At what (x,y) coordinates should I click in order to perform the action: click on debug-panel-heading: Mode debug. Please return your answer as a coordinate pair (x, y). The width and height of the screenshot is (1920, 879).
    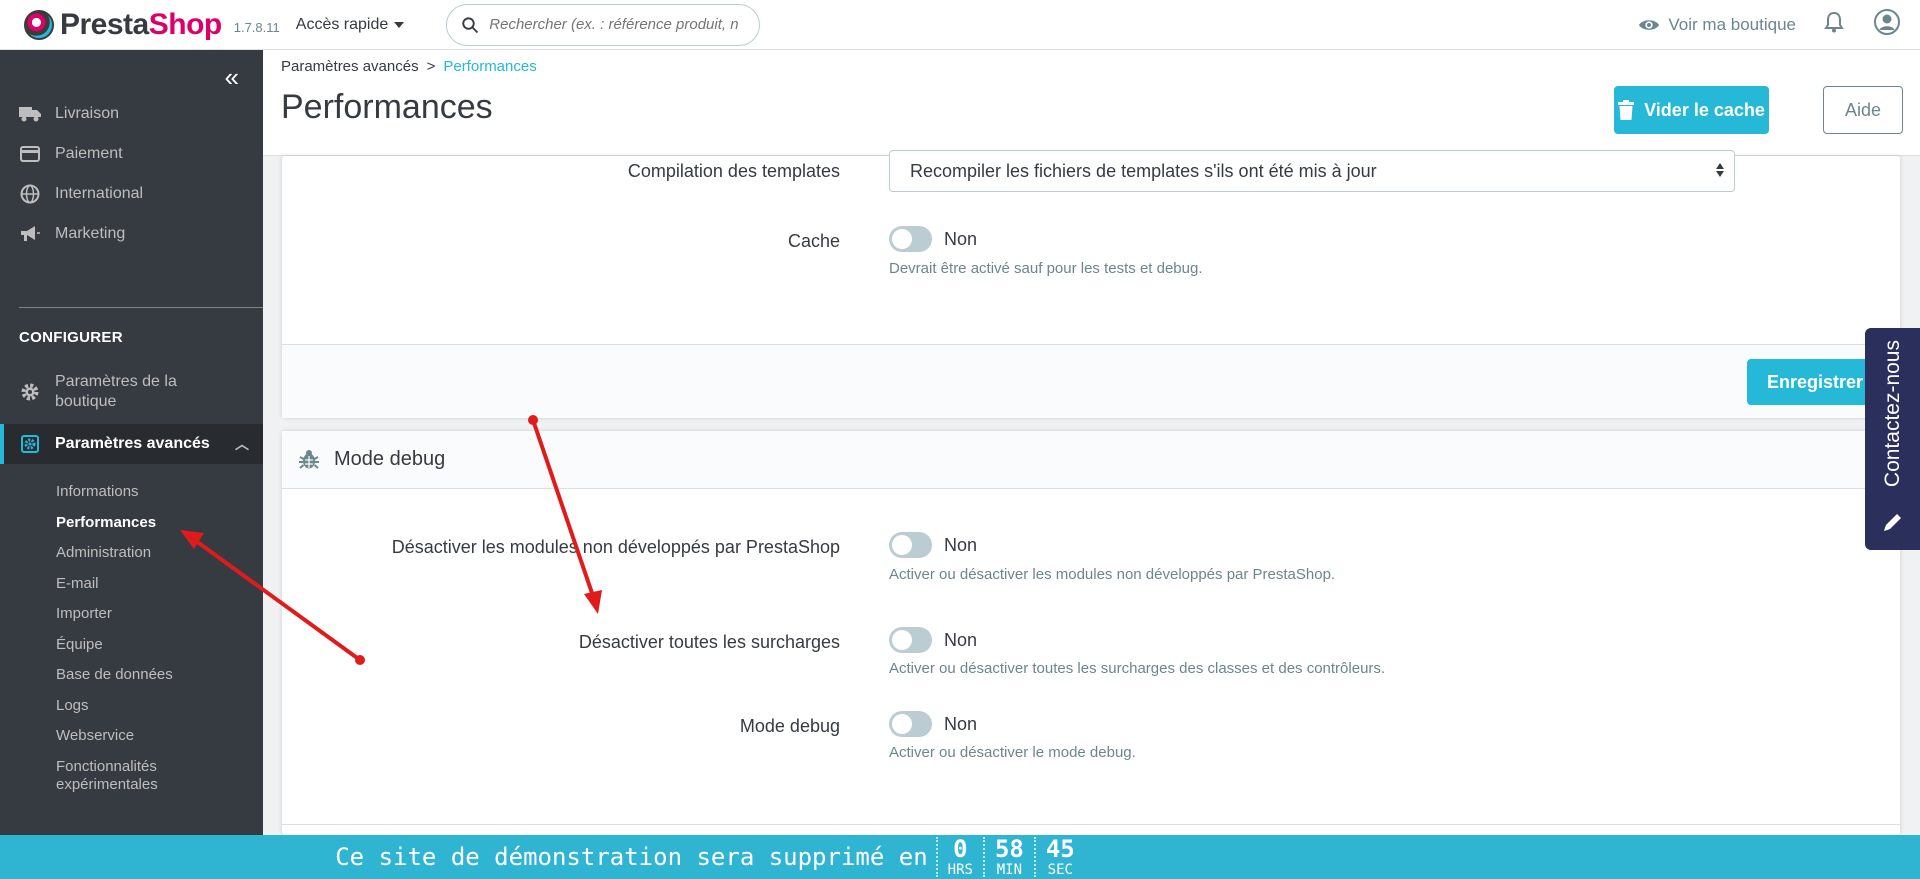
    Looking at the image, I should click on (1091, 460).